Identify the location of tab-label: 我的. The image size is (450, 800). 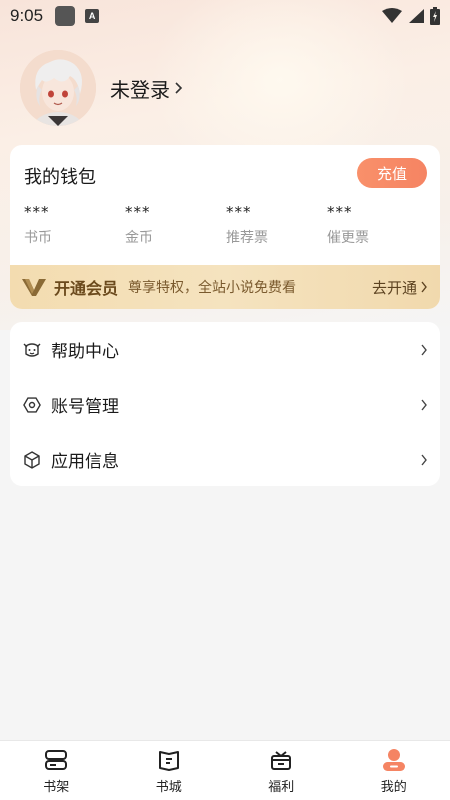
(393, 787).